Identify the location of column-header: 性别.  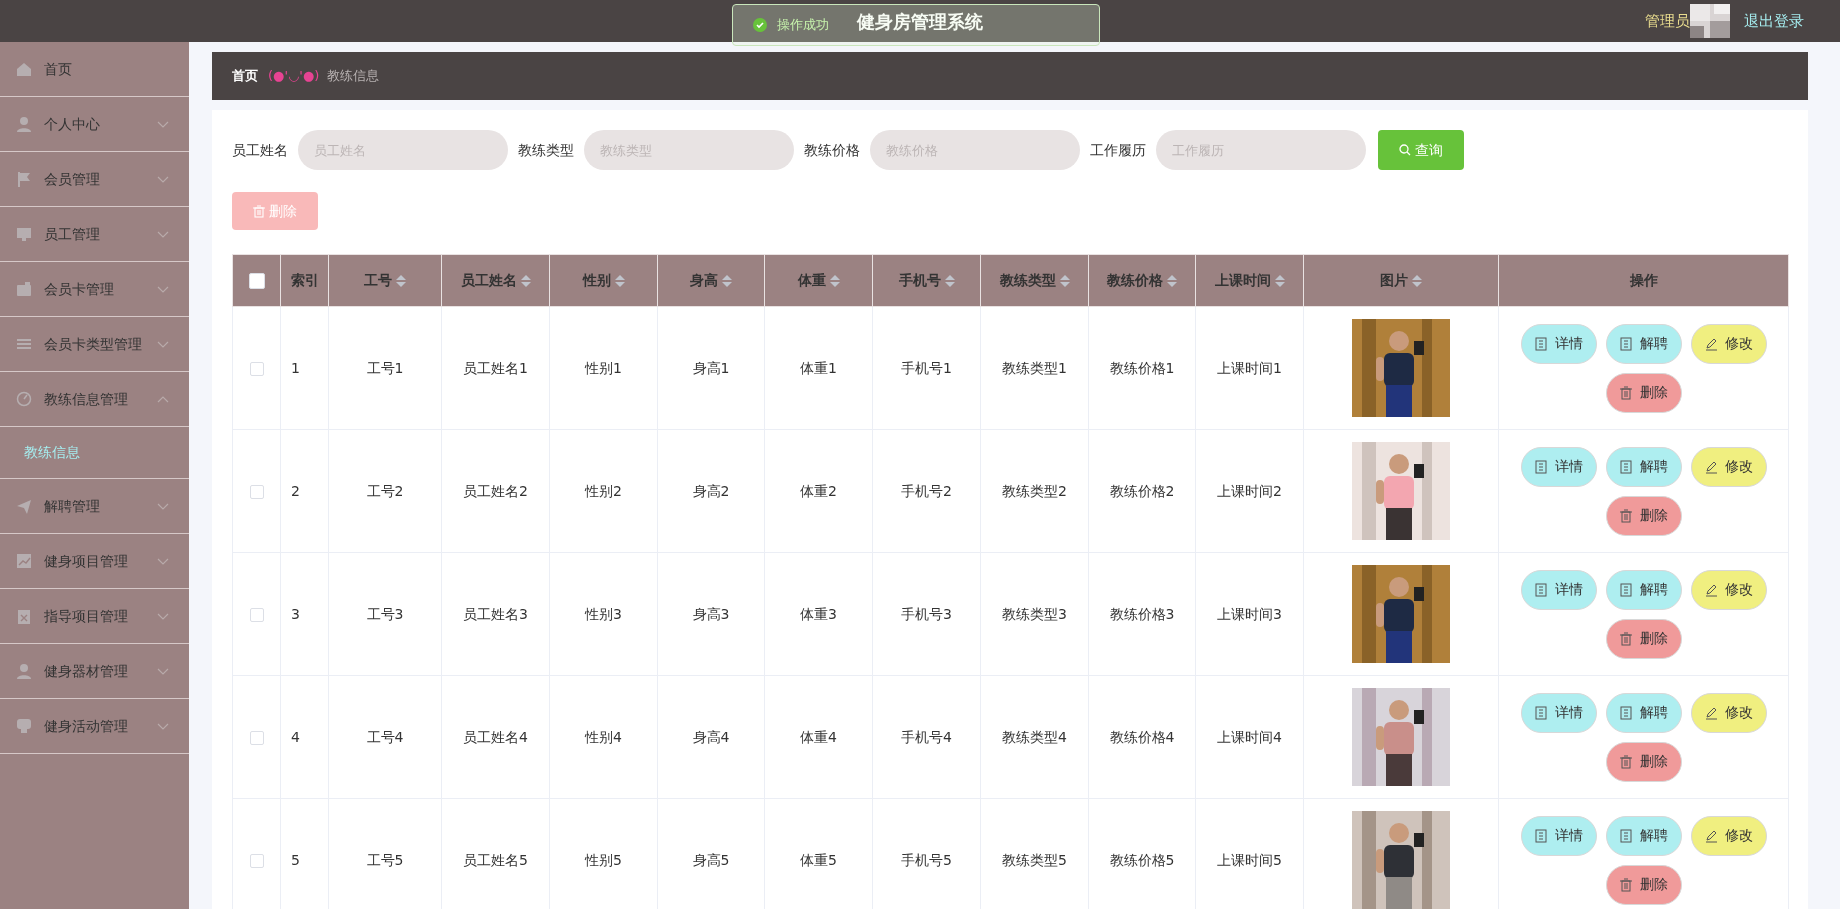
(596, 280).